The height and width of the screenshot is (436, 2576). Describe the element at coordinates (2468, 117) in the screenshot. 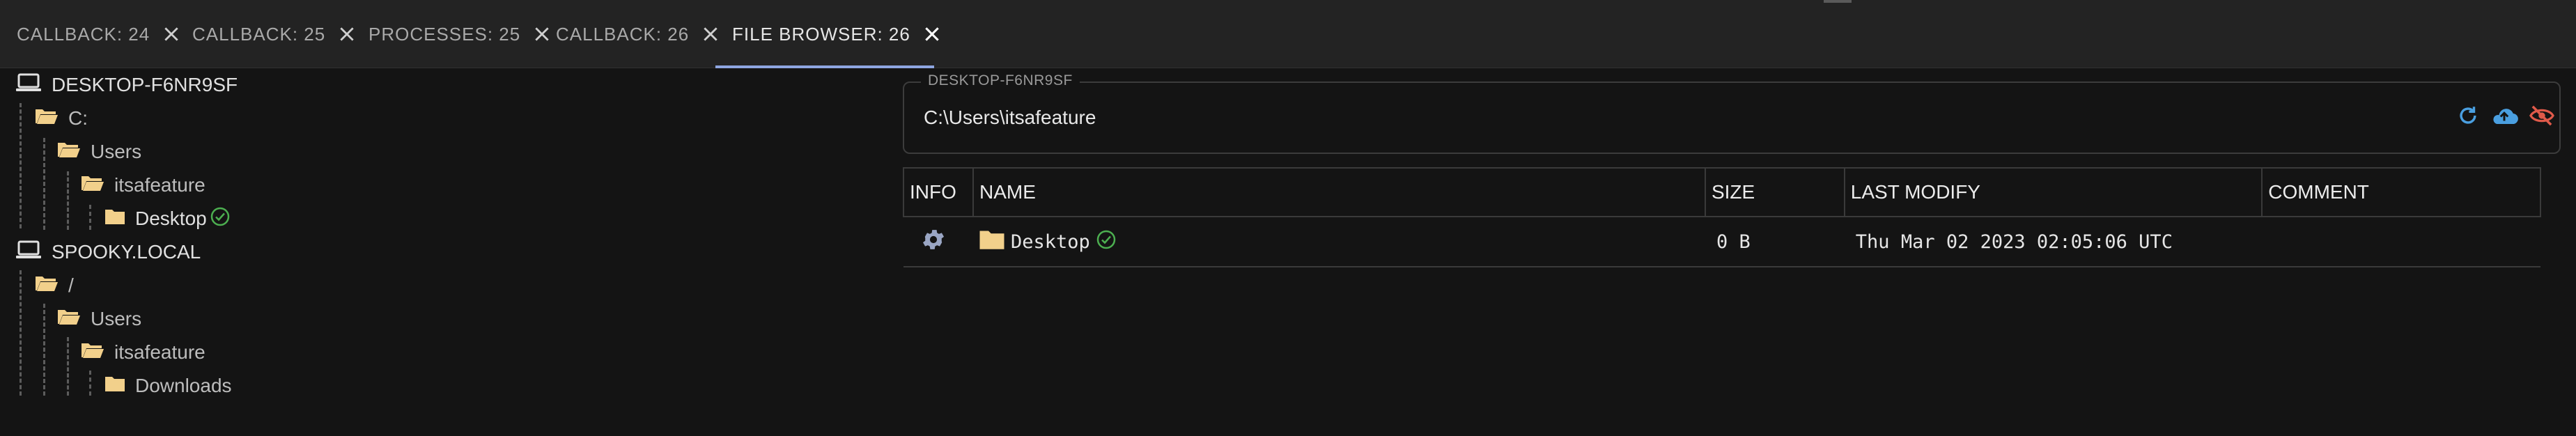

I see `refresh-icon` at that location.